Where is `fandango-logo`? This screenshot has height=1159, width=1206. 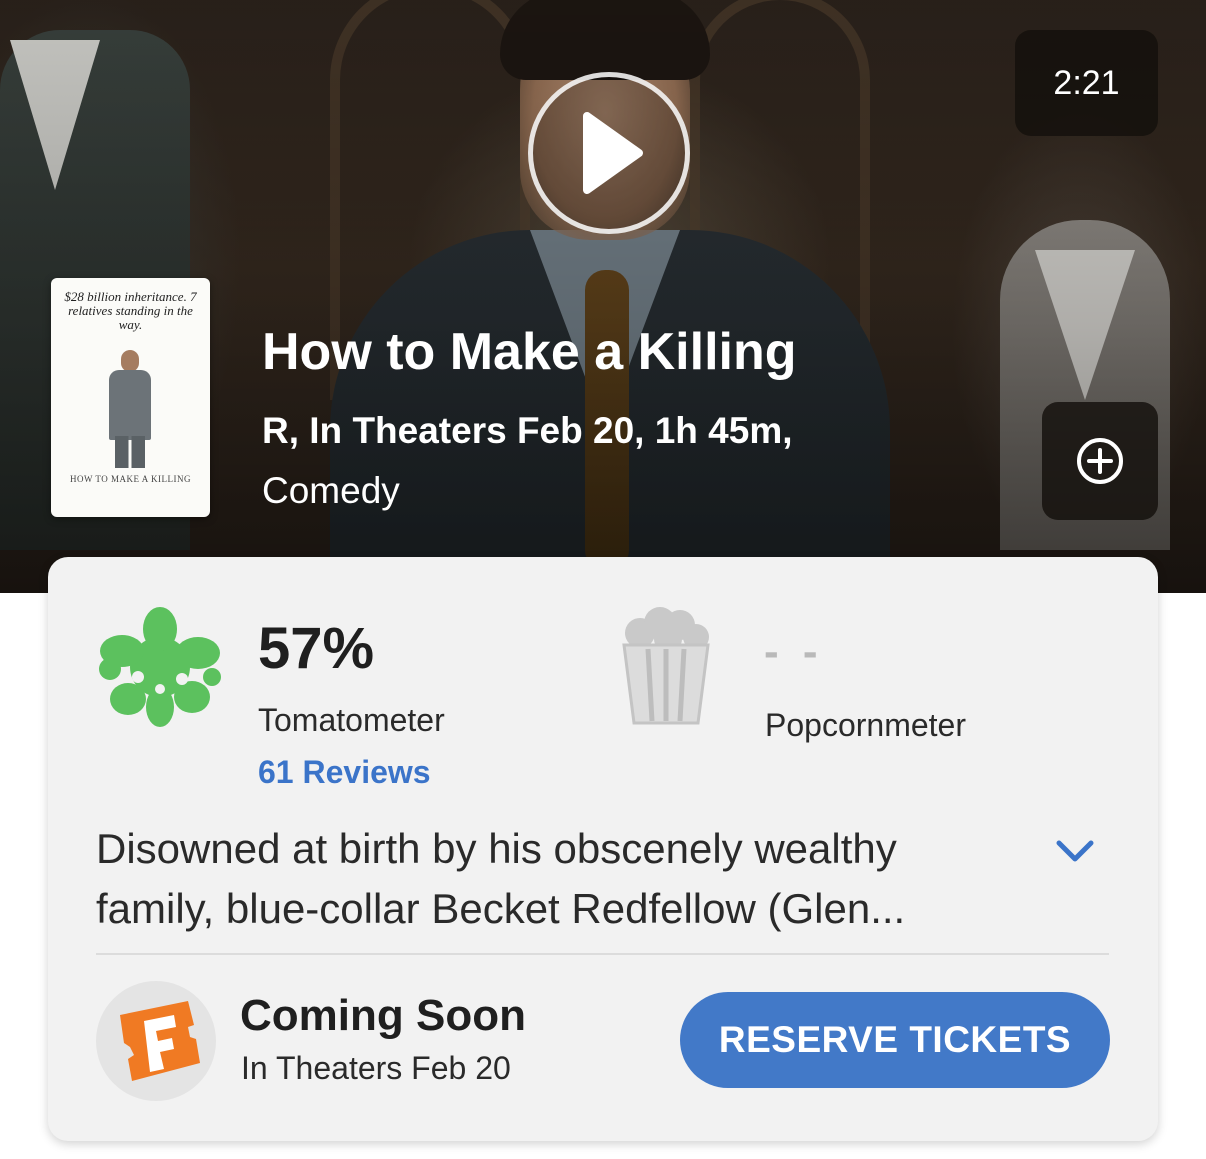 fandango-logo is located at coordinates (156, 1041).